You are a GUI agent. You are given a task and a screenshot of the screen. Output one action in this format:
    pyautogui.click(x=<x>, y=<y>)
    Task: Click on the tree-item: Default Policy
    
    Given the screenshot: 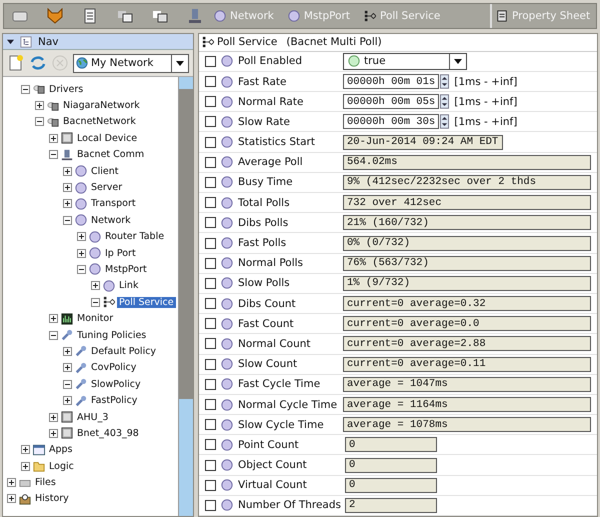 What is the action you would take?
    pyautogui.click(x=123, y=351)
    